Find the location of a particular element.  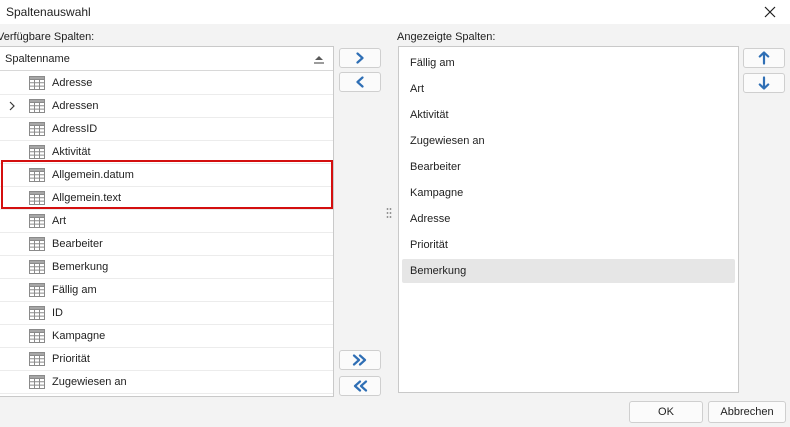

available-column-row: Bearbeiter is located at coordinates (166, 244).